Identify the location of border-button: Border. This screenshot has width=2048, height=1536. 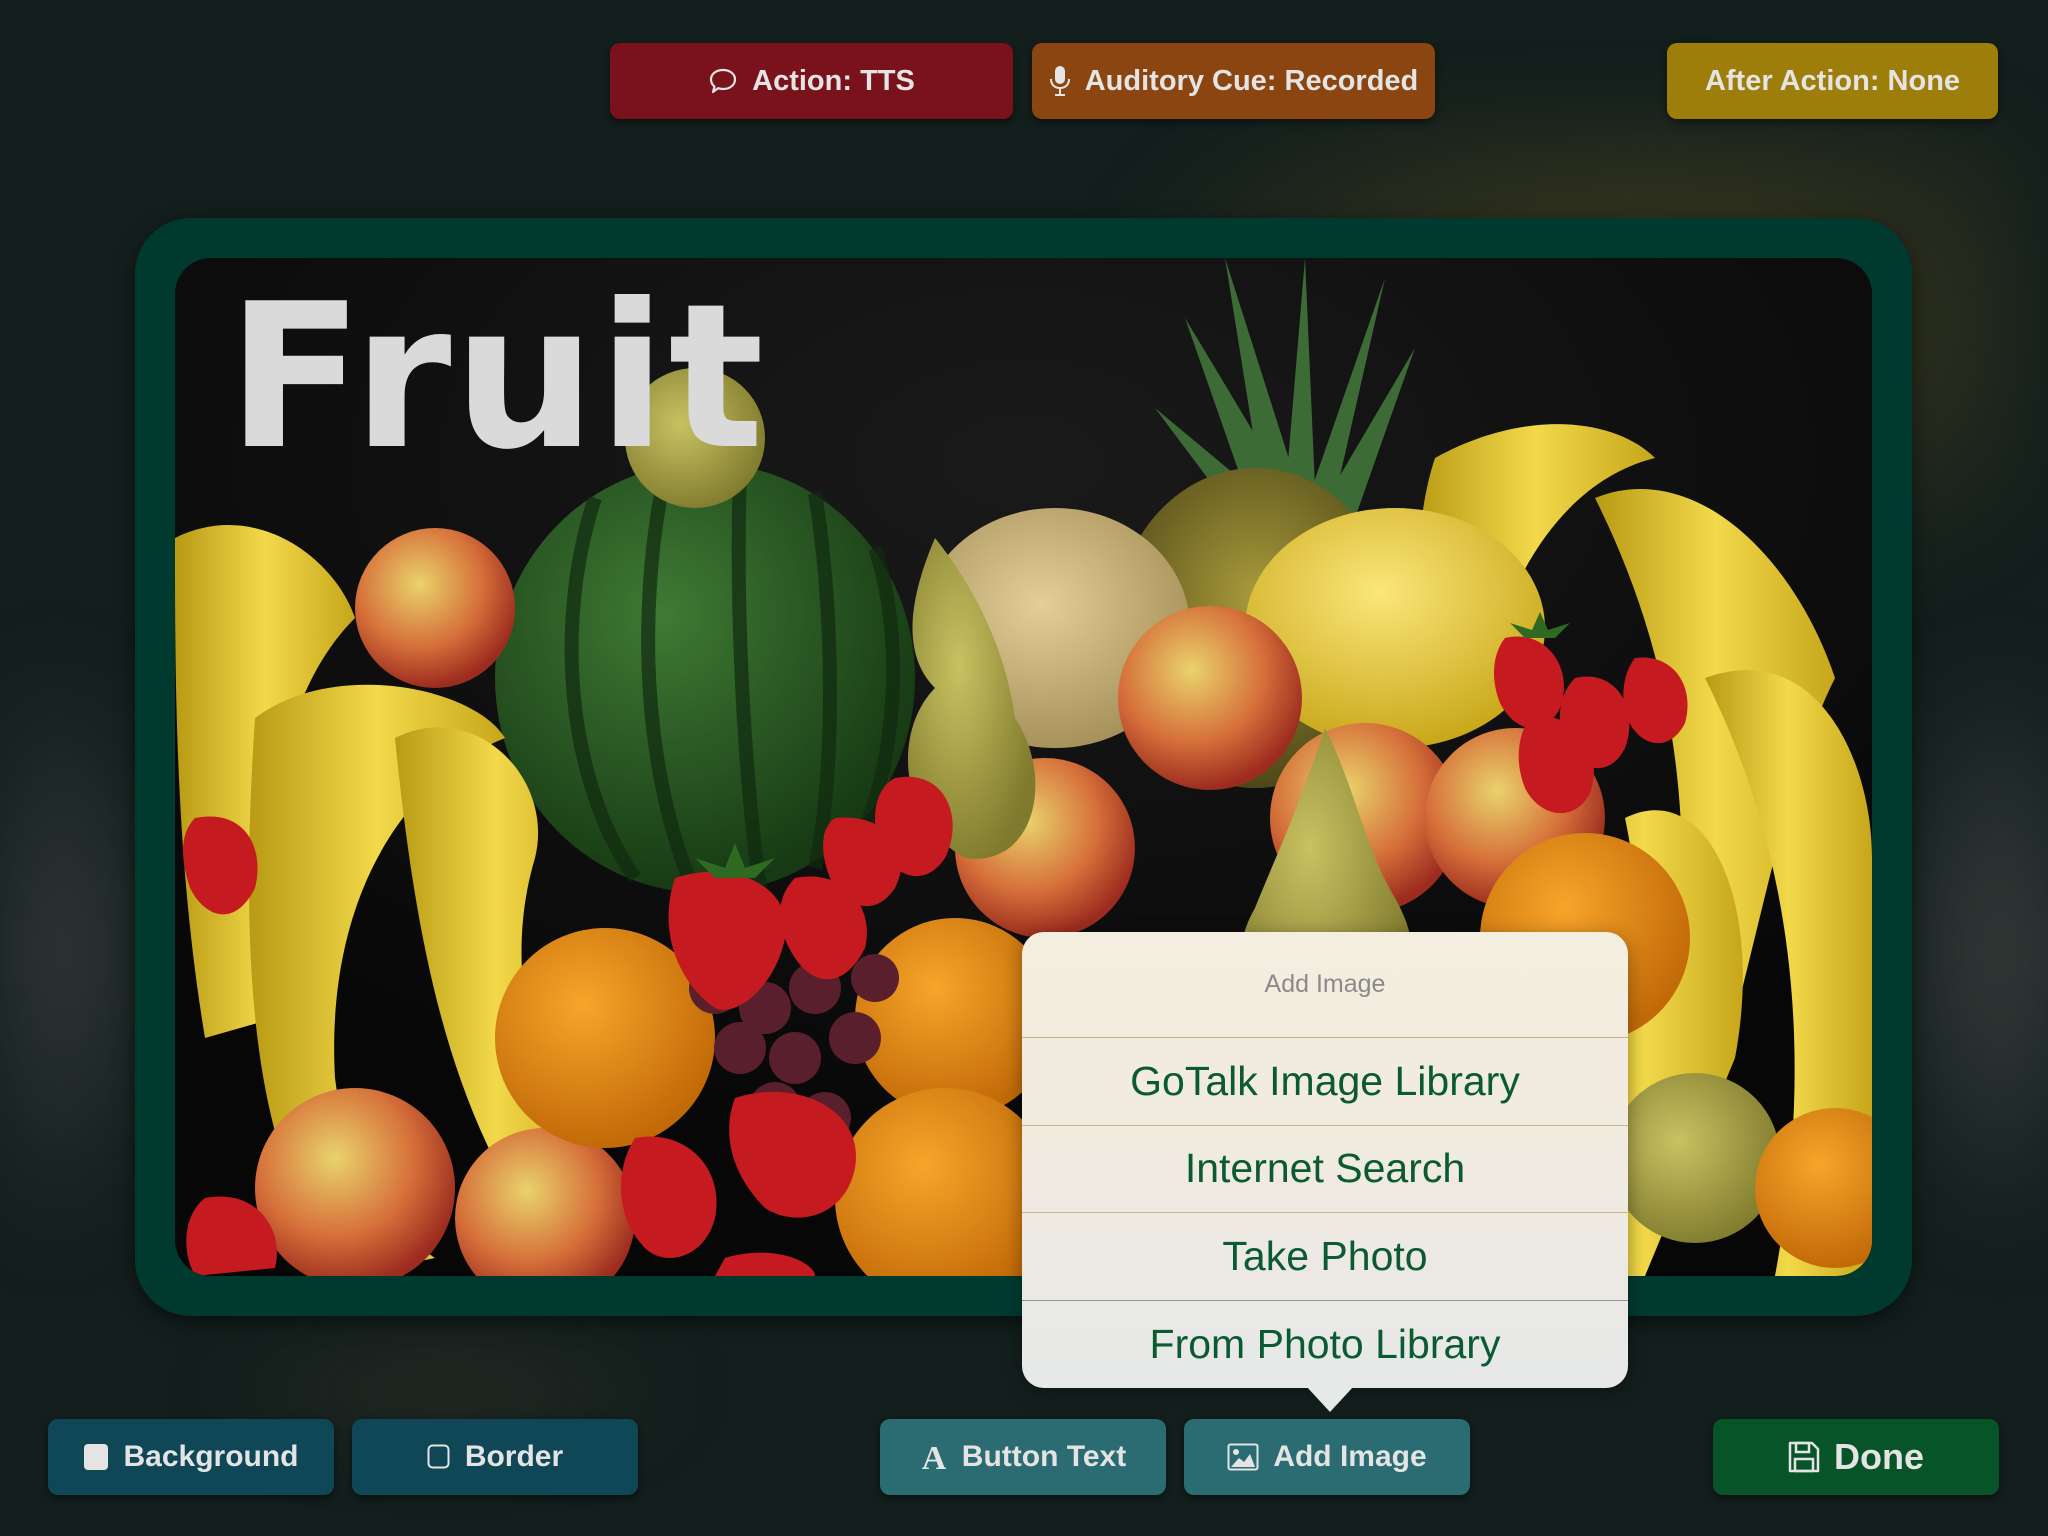
(495, 1457).